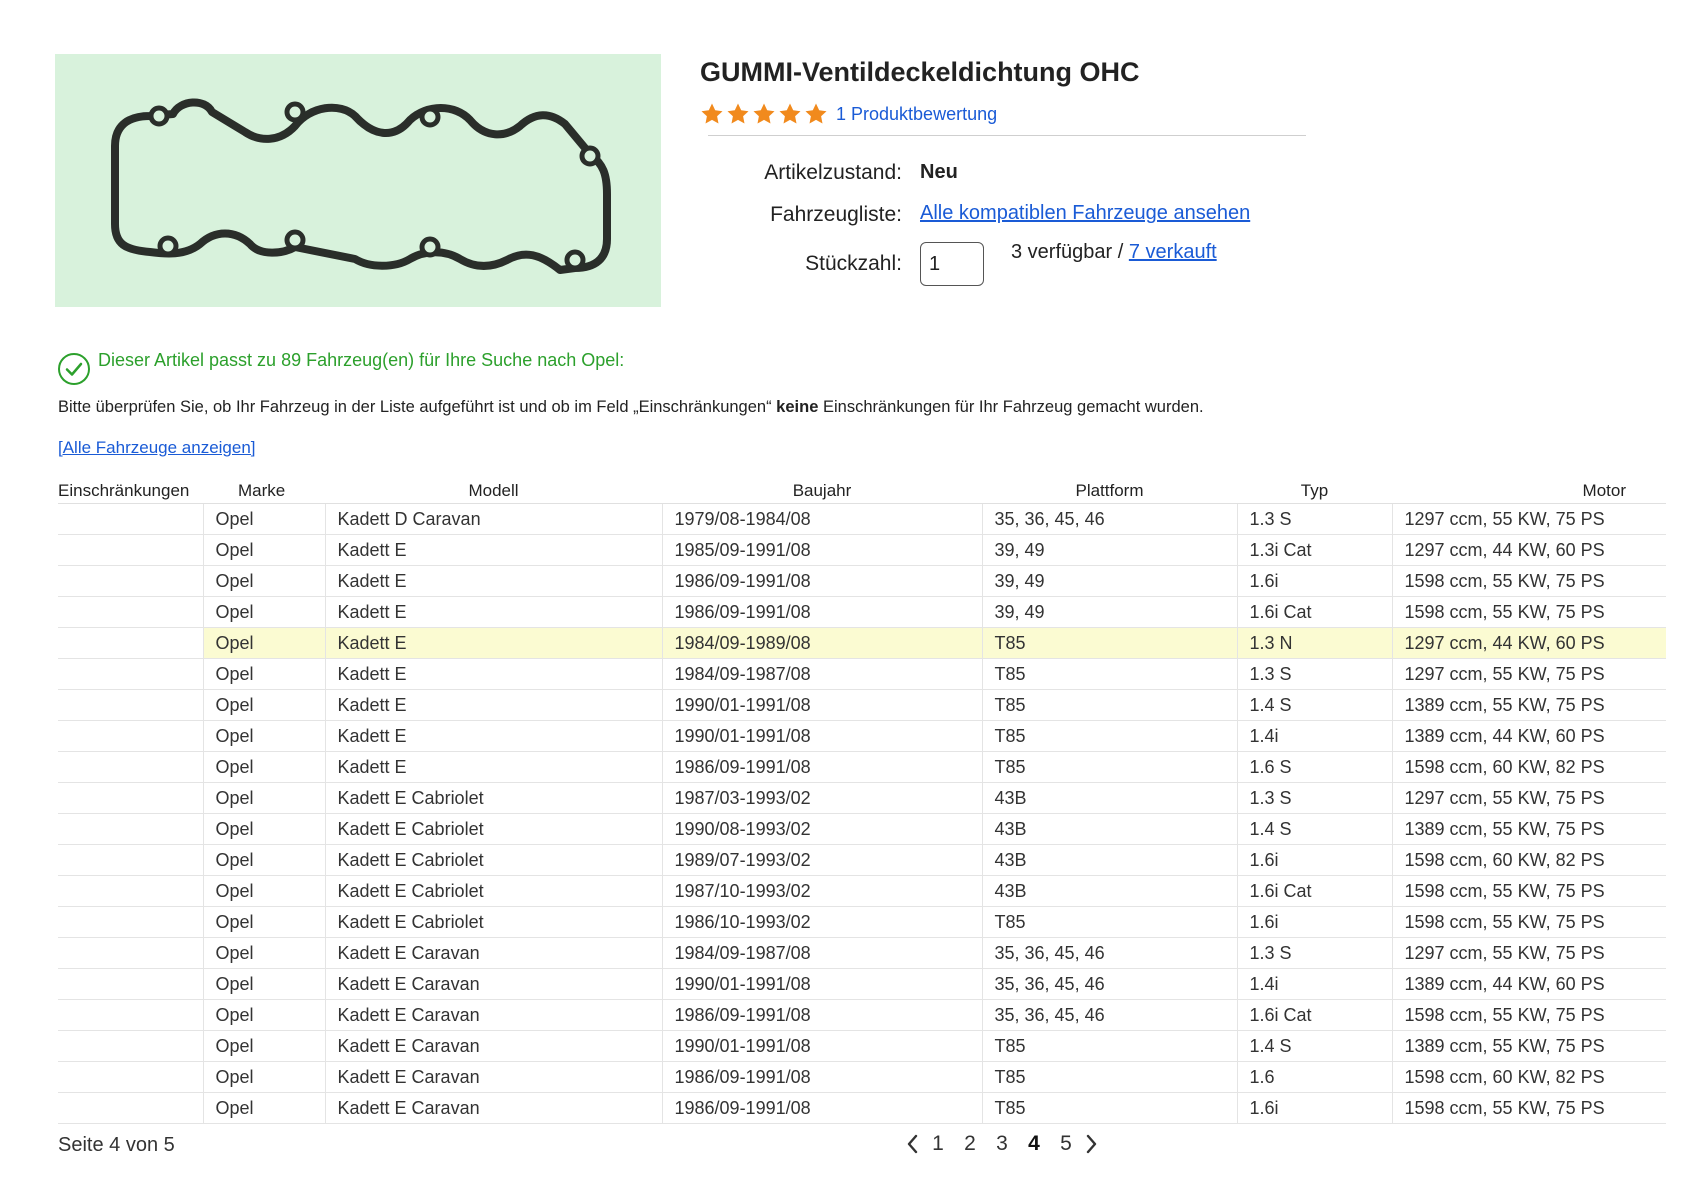 The height and width of the screenshot is (1200, 1697). Describe the element at coordinates (836, 214) in the screenshot. I see `vehicle-list-label: Fahrzeugliste:` at that location.